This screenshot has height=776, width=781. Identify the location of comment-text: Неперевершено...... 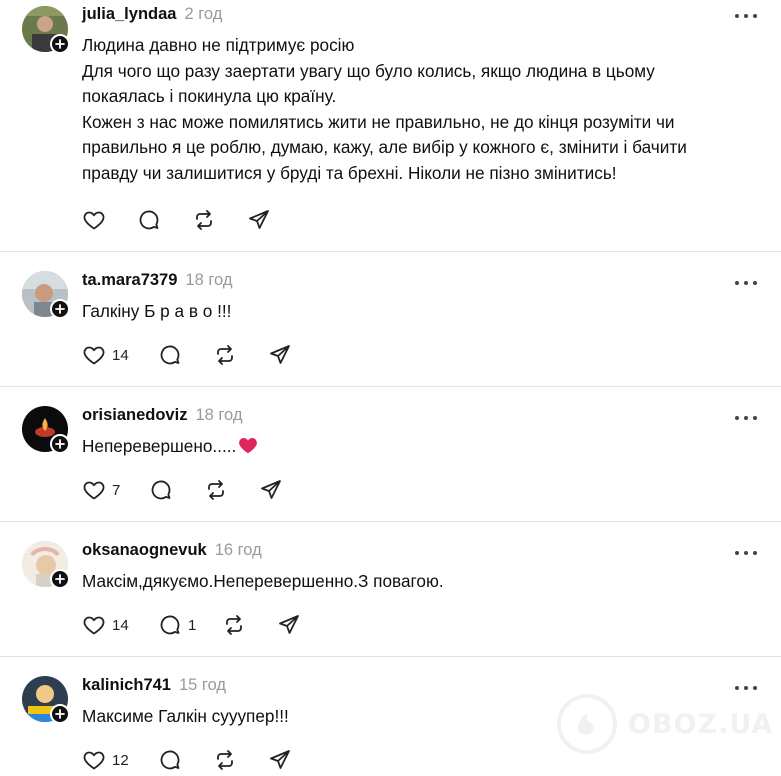
(401, 448).